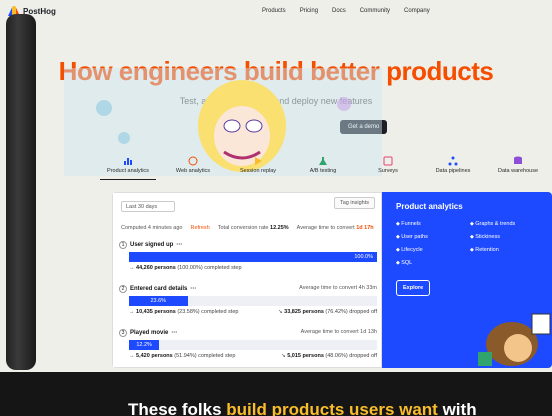 This screenshot has height=416, width=552. What do you see at coordinates (152, 245) in the screenshot?
I see `step-name: User signed up` at bounding box center [152, 245].